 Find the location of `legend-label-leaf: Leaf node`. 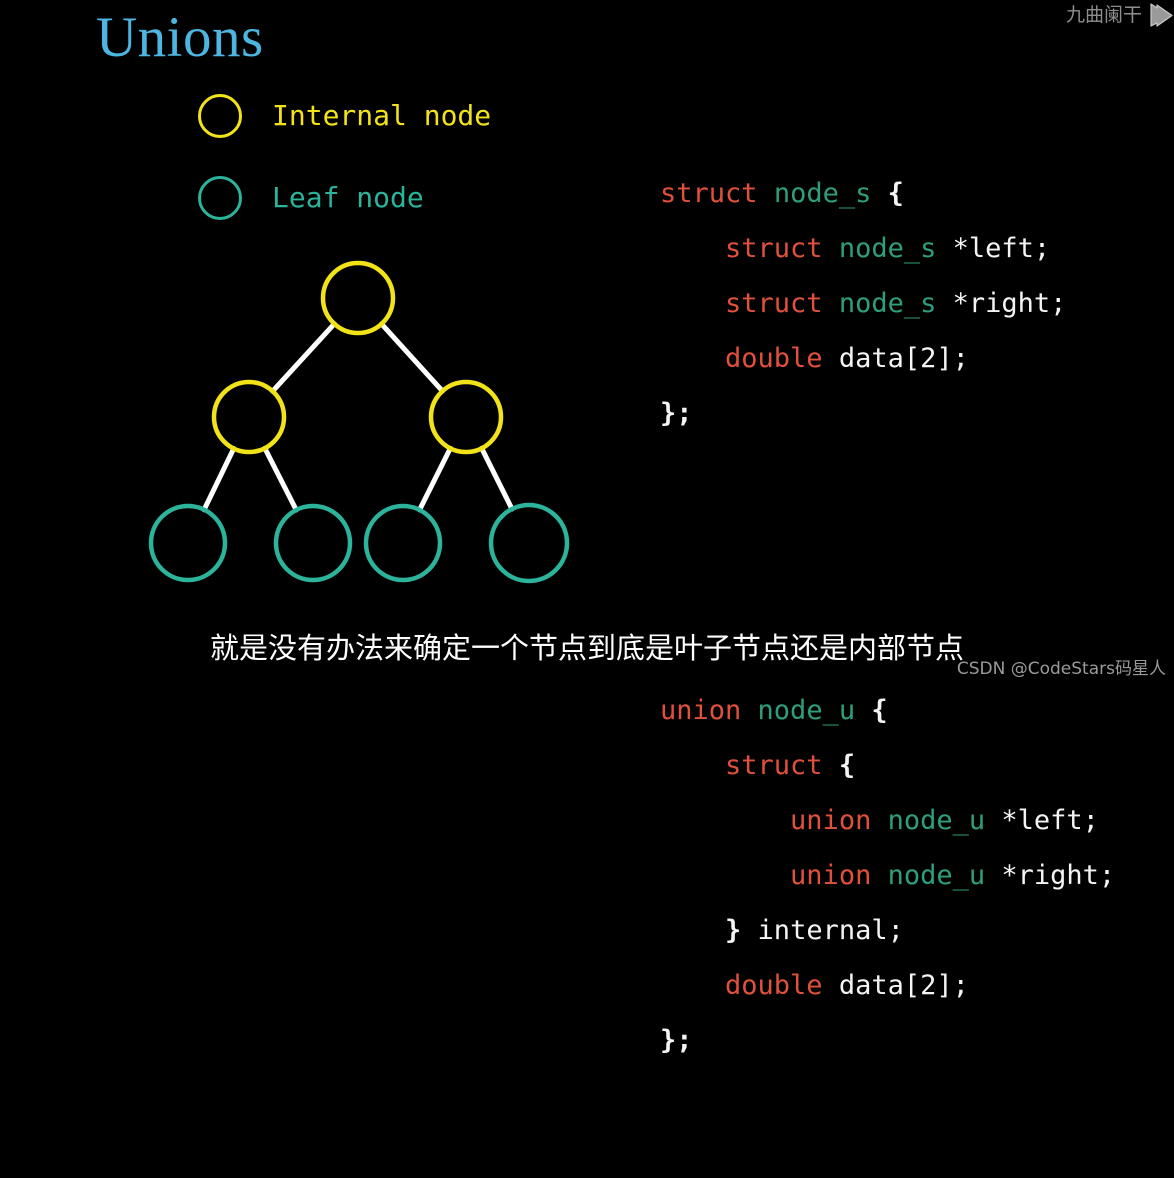

legend-label-leaf: Leaf node is located at coordinates (348, 197).